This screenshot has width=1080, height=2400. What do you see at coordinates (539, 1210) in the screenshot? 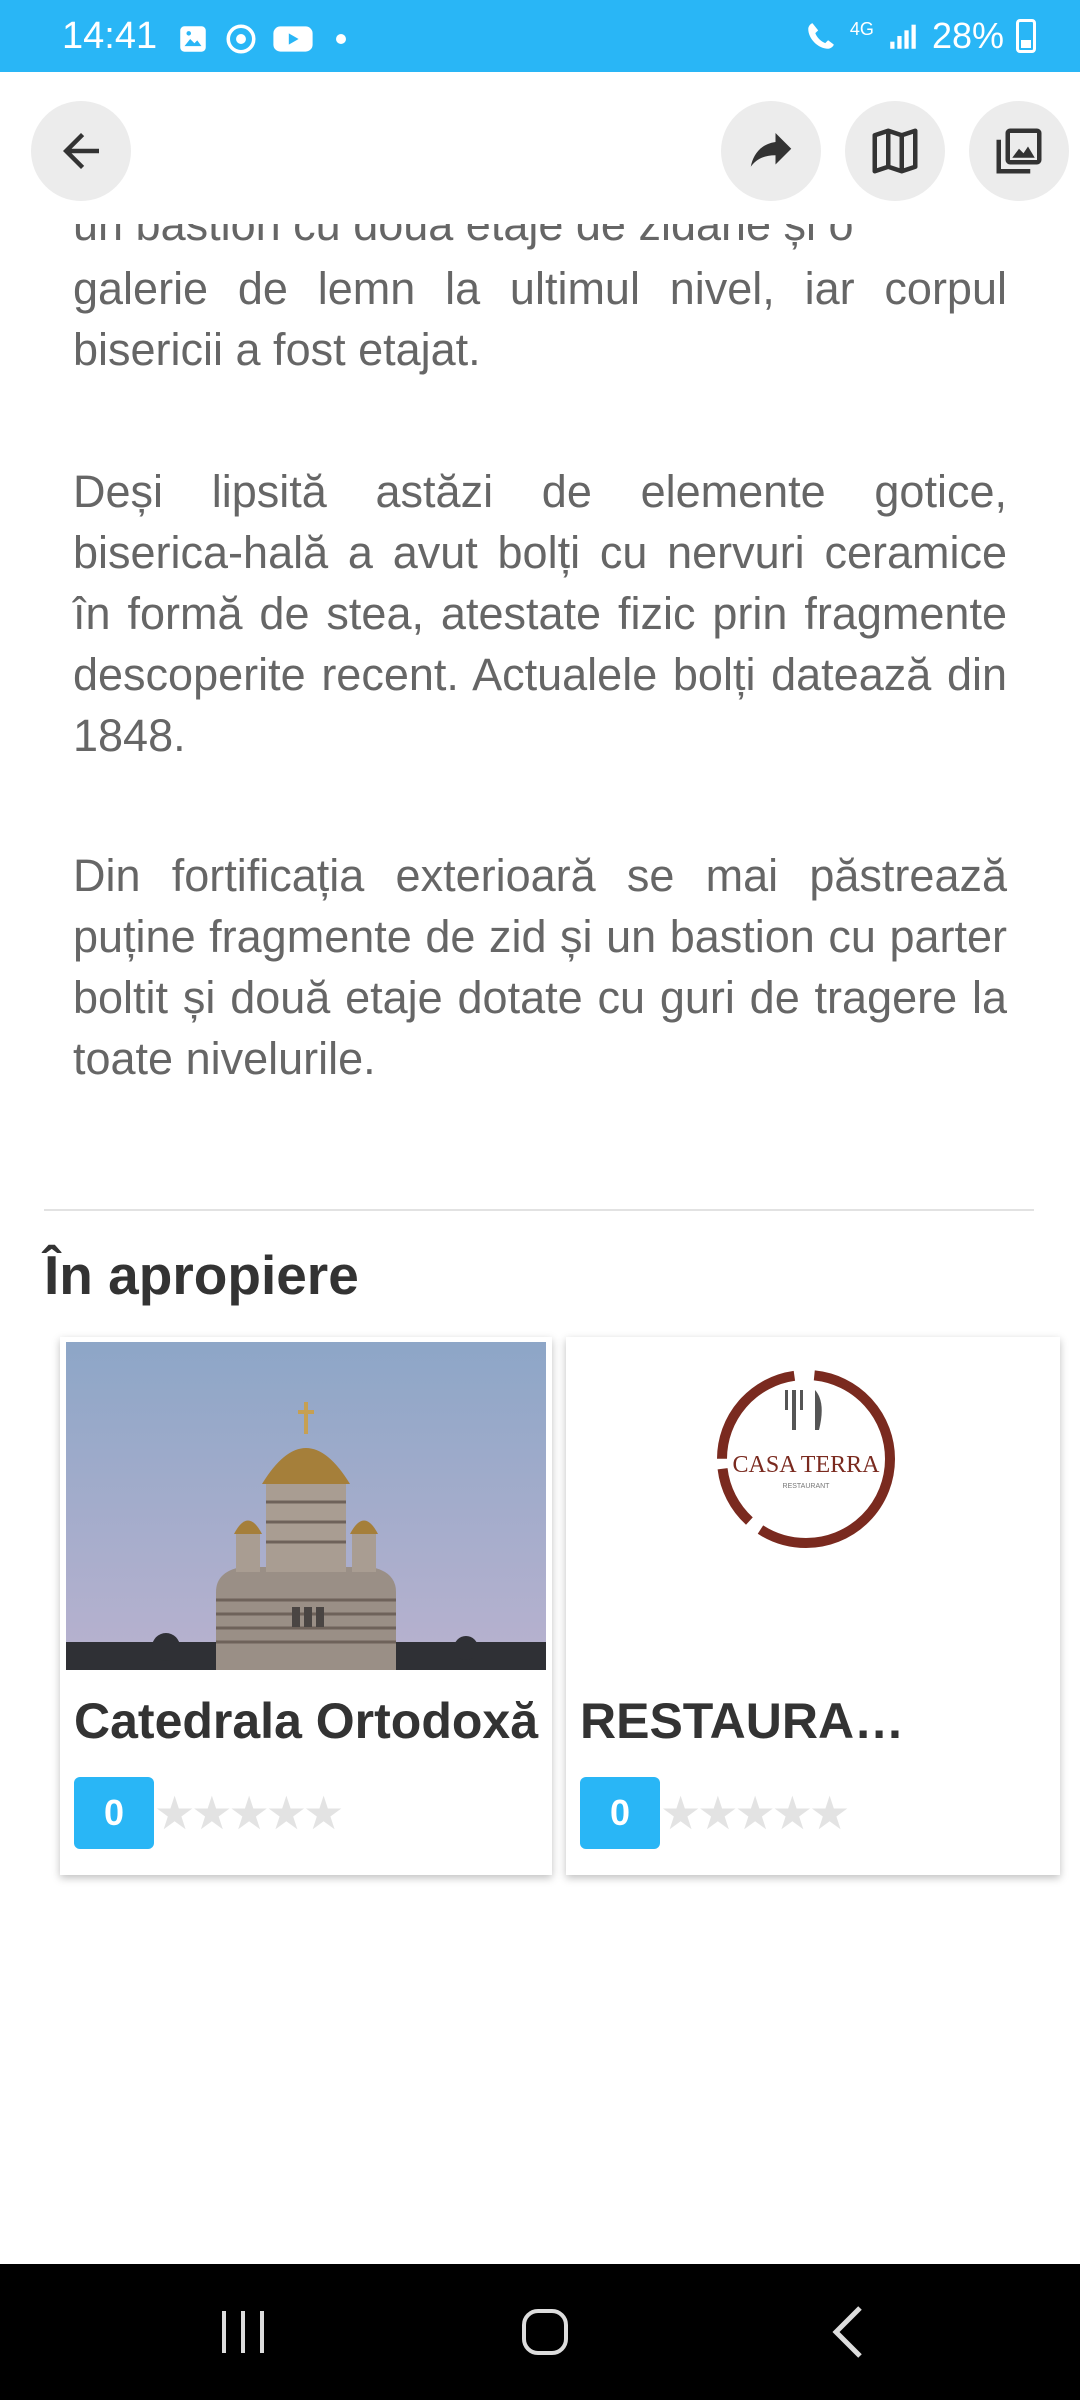
I see `section-divider` at bounding box center [539, 1210].